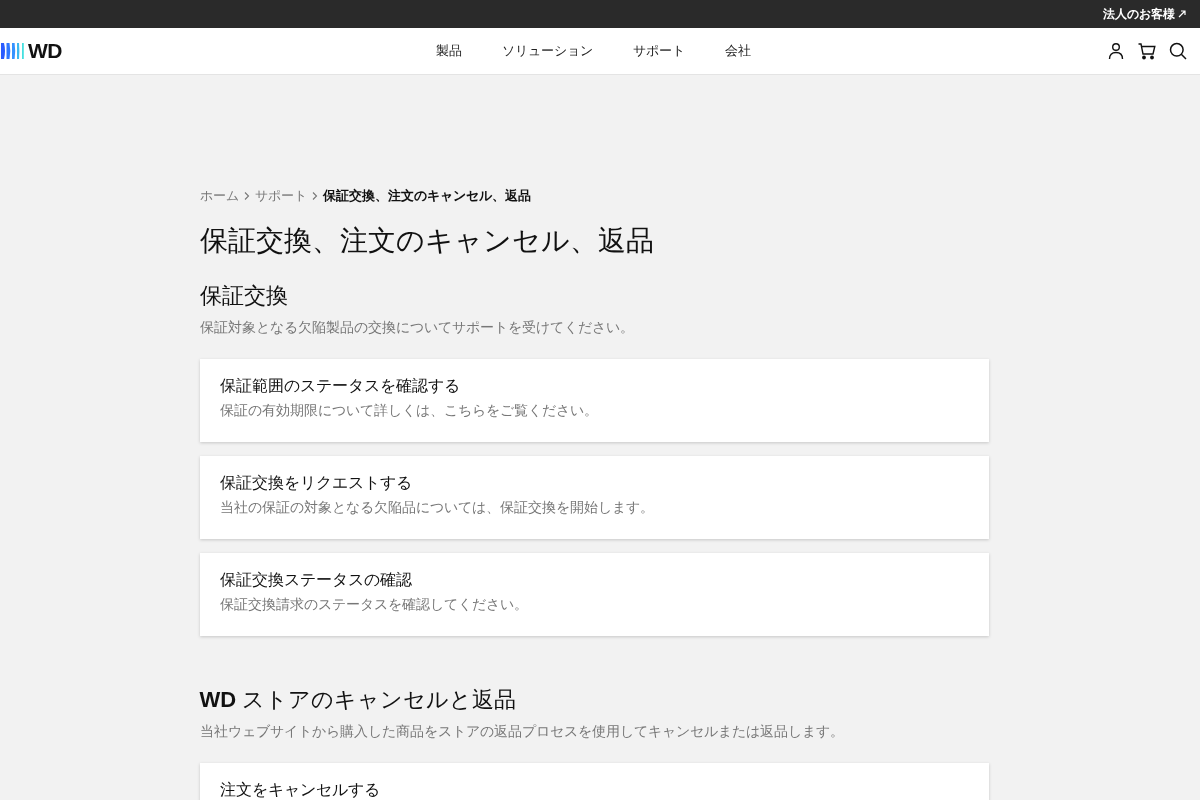 The image size is (1200, 800). Describe the element at coordinates (658, 51) in the screenshot. I see `nav-link: サポート` at that location.